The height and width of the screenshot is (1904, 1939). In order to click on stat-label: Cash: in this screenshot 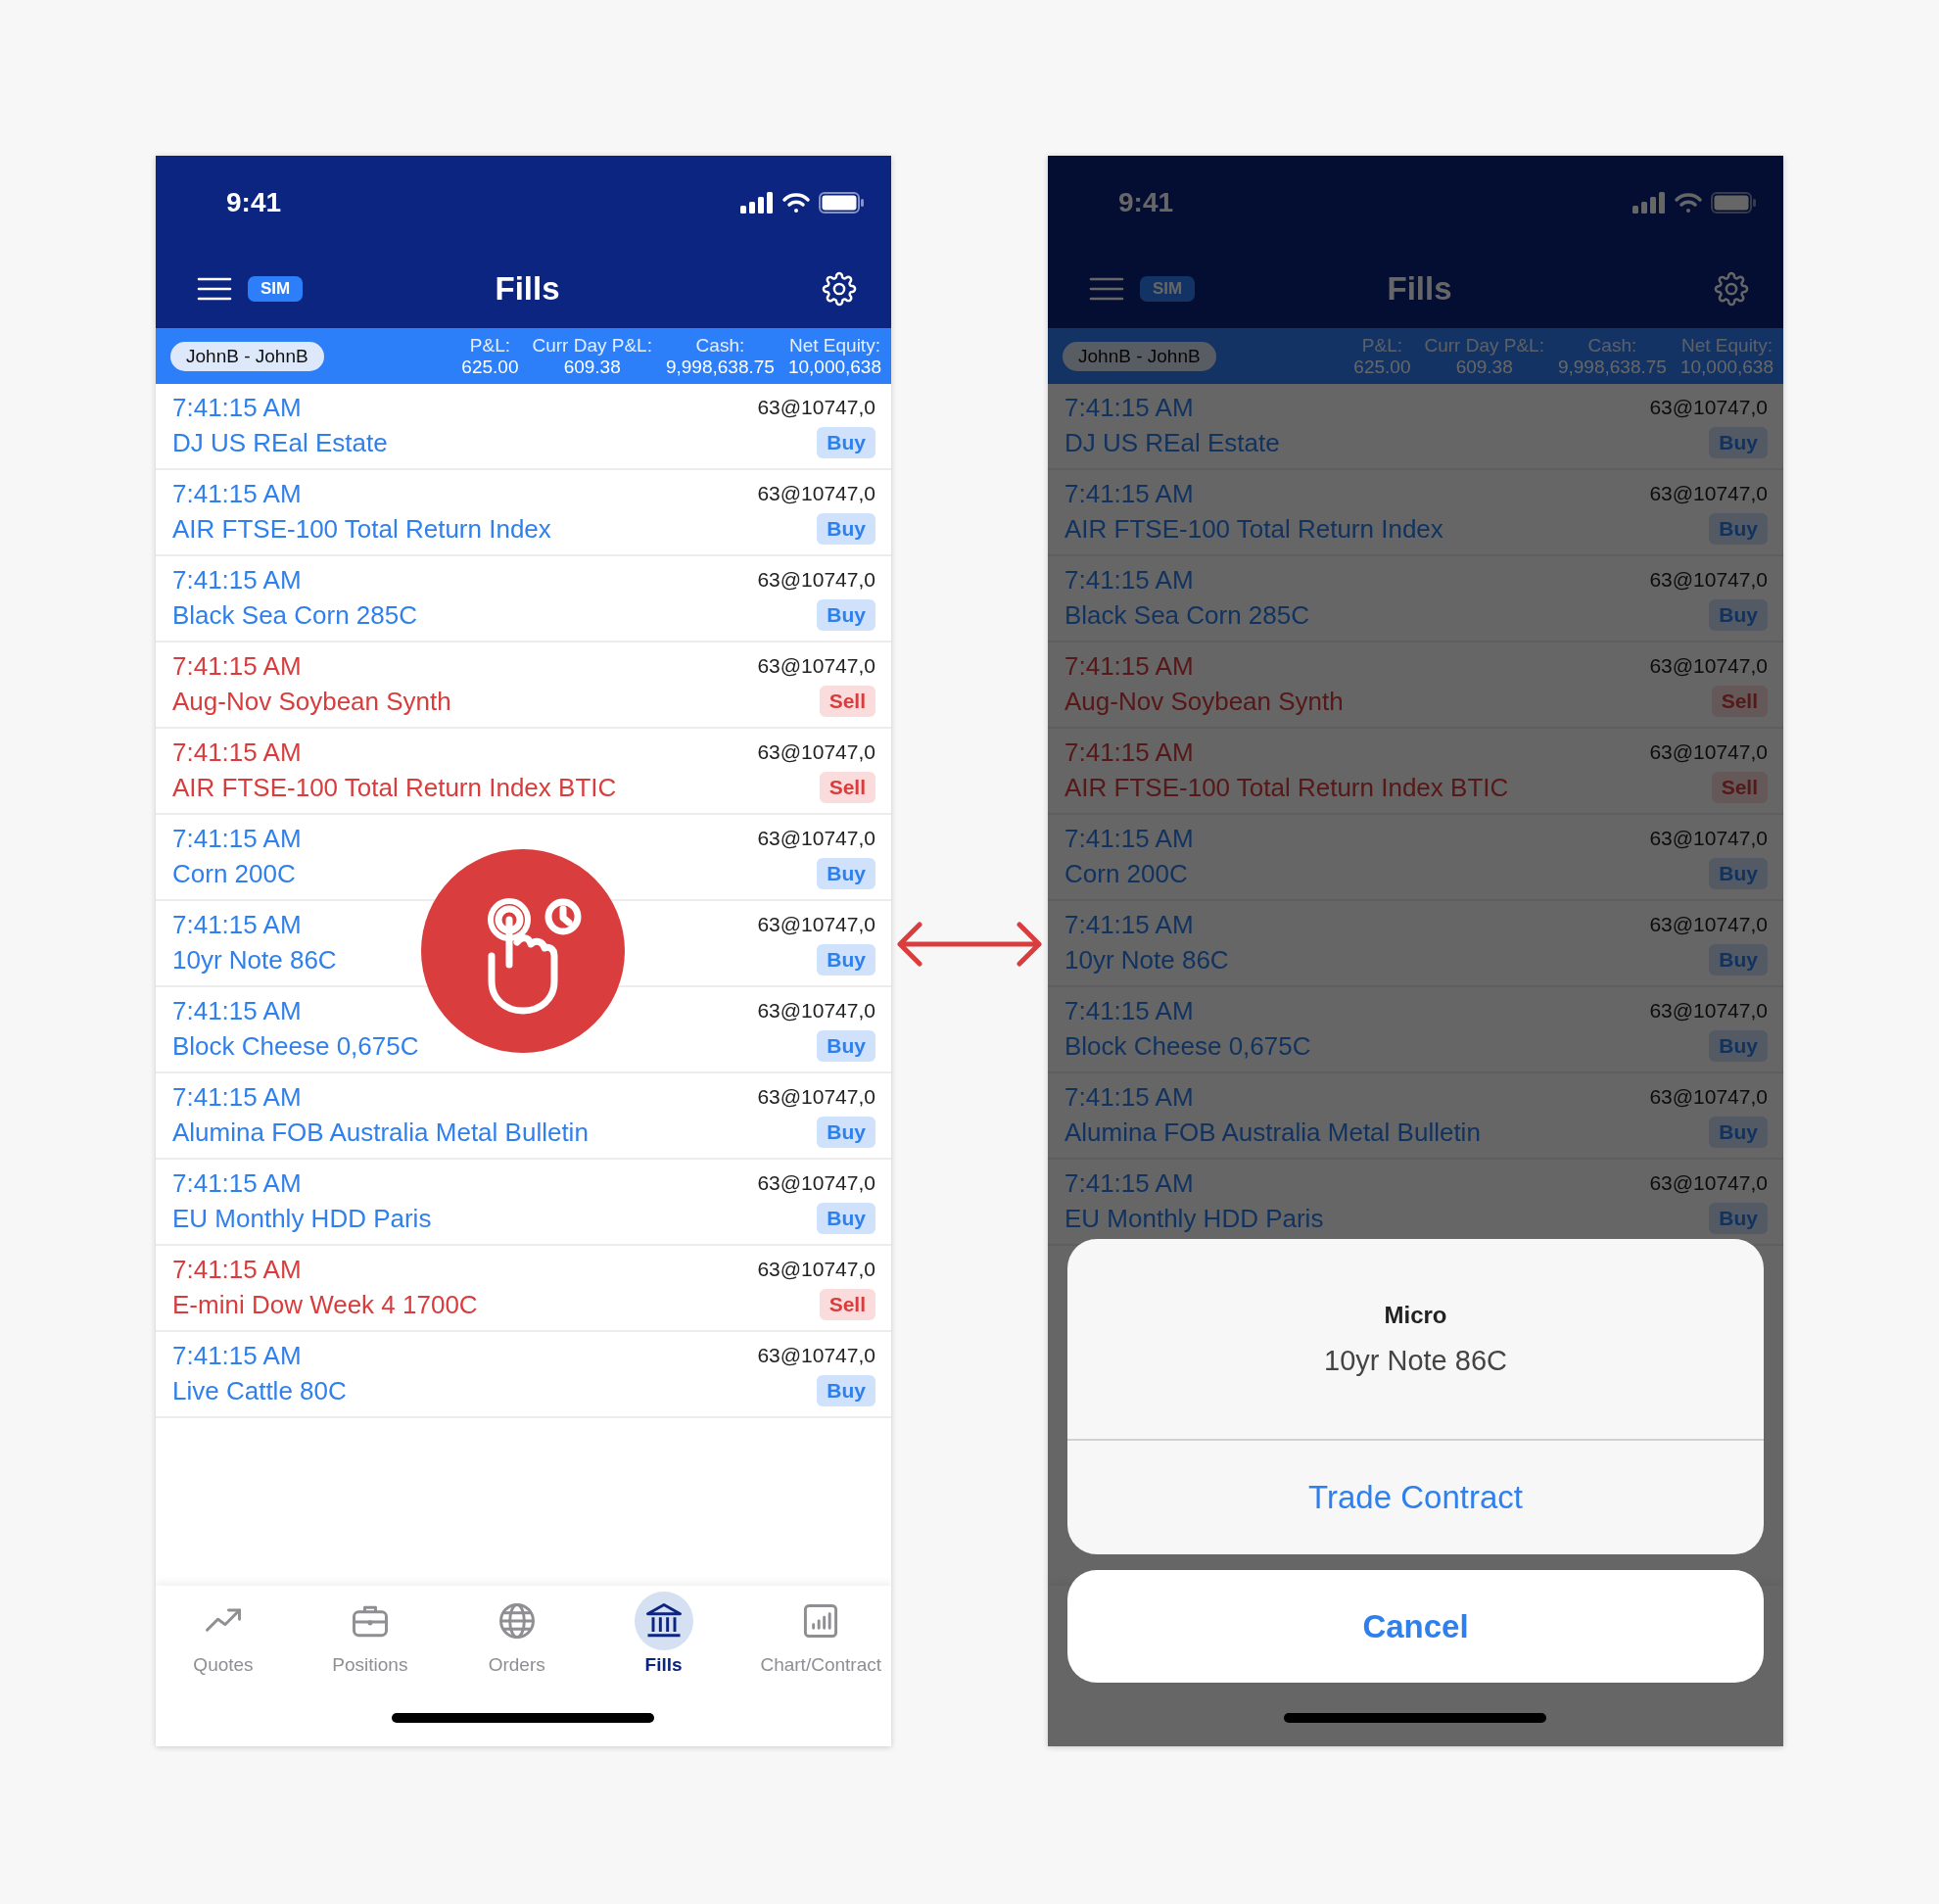, I will do `click(720, 345)`.